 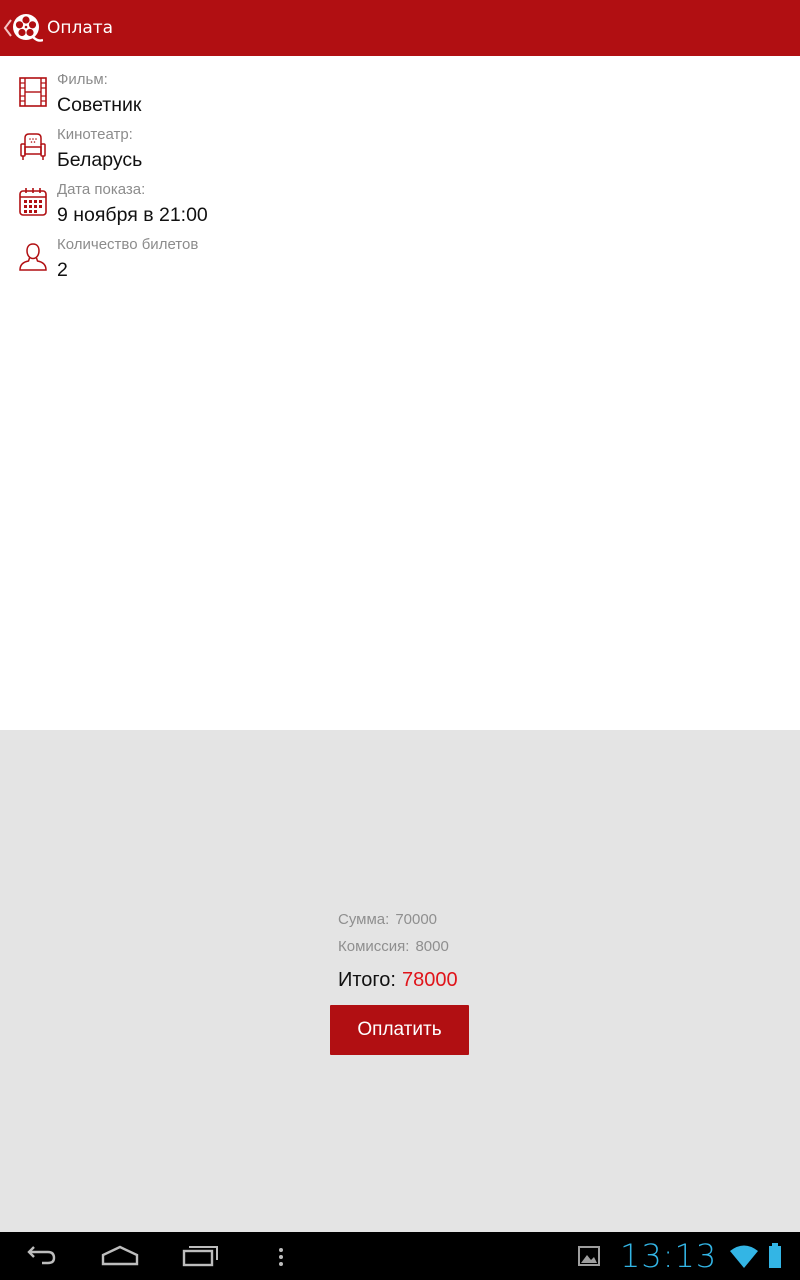 What do you see at coordinates (400, 256) in the screenshot?
I see `detail-row-tickets: Количество билетов 2` at bounding box center [400, 256].